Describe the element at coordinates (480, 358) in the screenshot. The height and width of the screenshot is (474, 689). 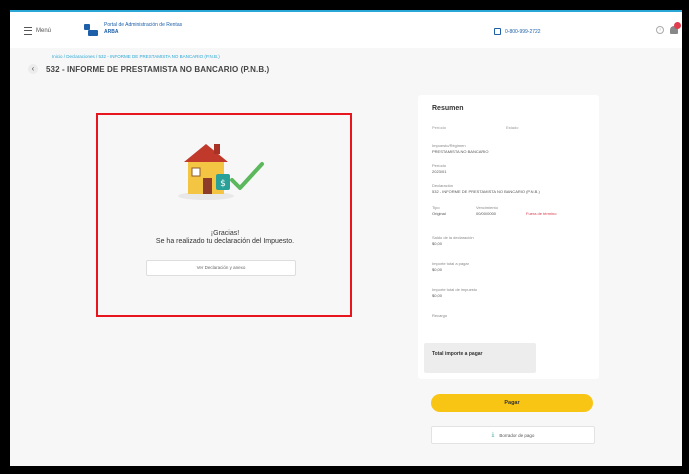
I see `total-box: Total importe a pagar` at that location.